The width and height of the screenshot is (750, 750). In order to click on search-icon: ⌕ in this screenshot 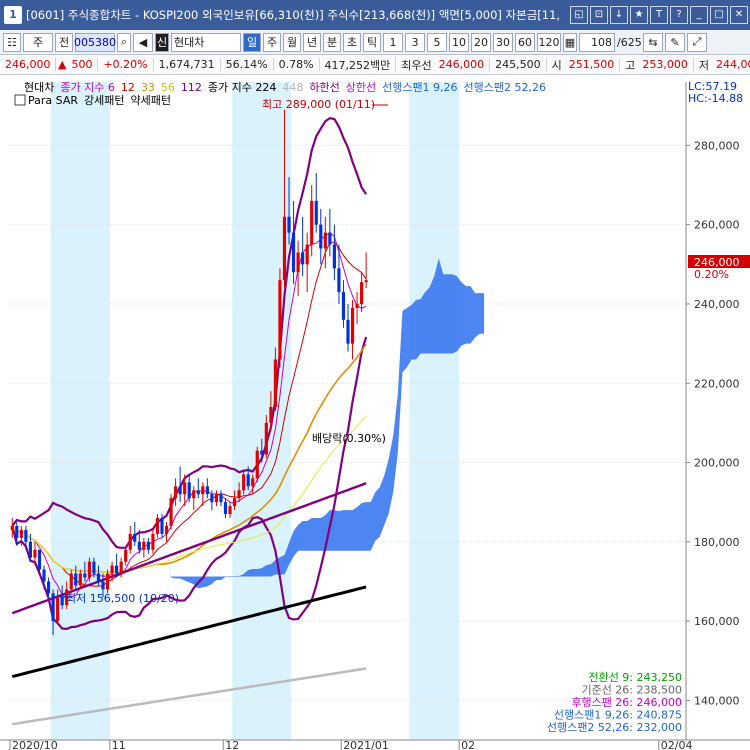, I will do `click(124, 42)`.